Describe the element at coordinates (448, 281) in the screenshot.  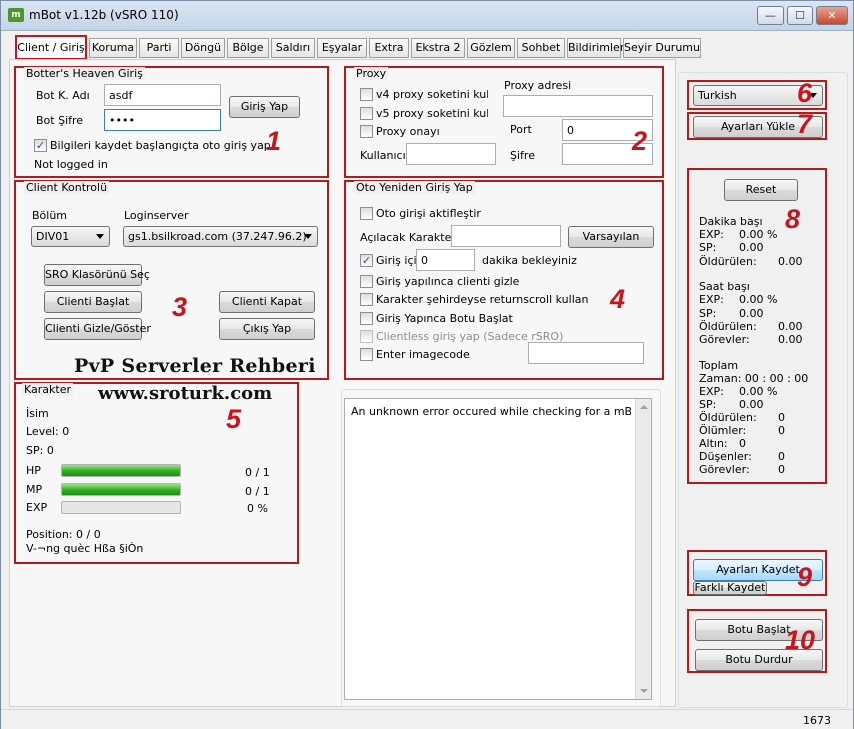
I see `hide-client-label: Giriş yapılınca clienti gizle` at that location.